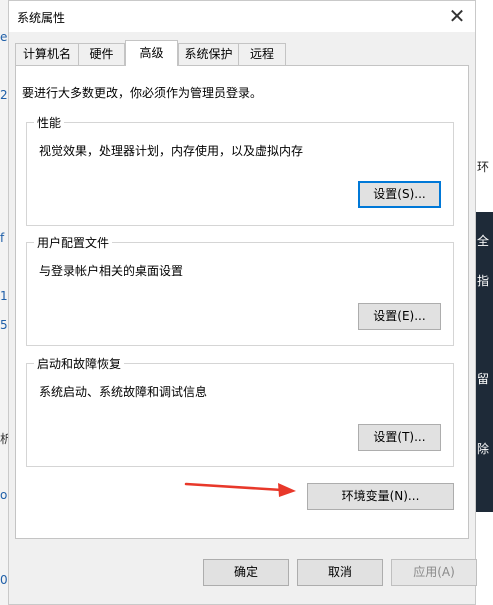 This screenshot has width=493, height=605. What do you see at coordinates (151, 53) in the screenshot?
I see `tab-advanced: 高级` at bounding box center [151, 53].